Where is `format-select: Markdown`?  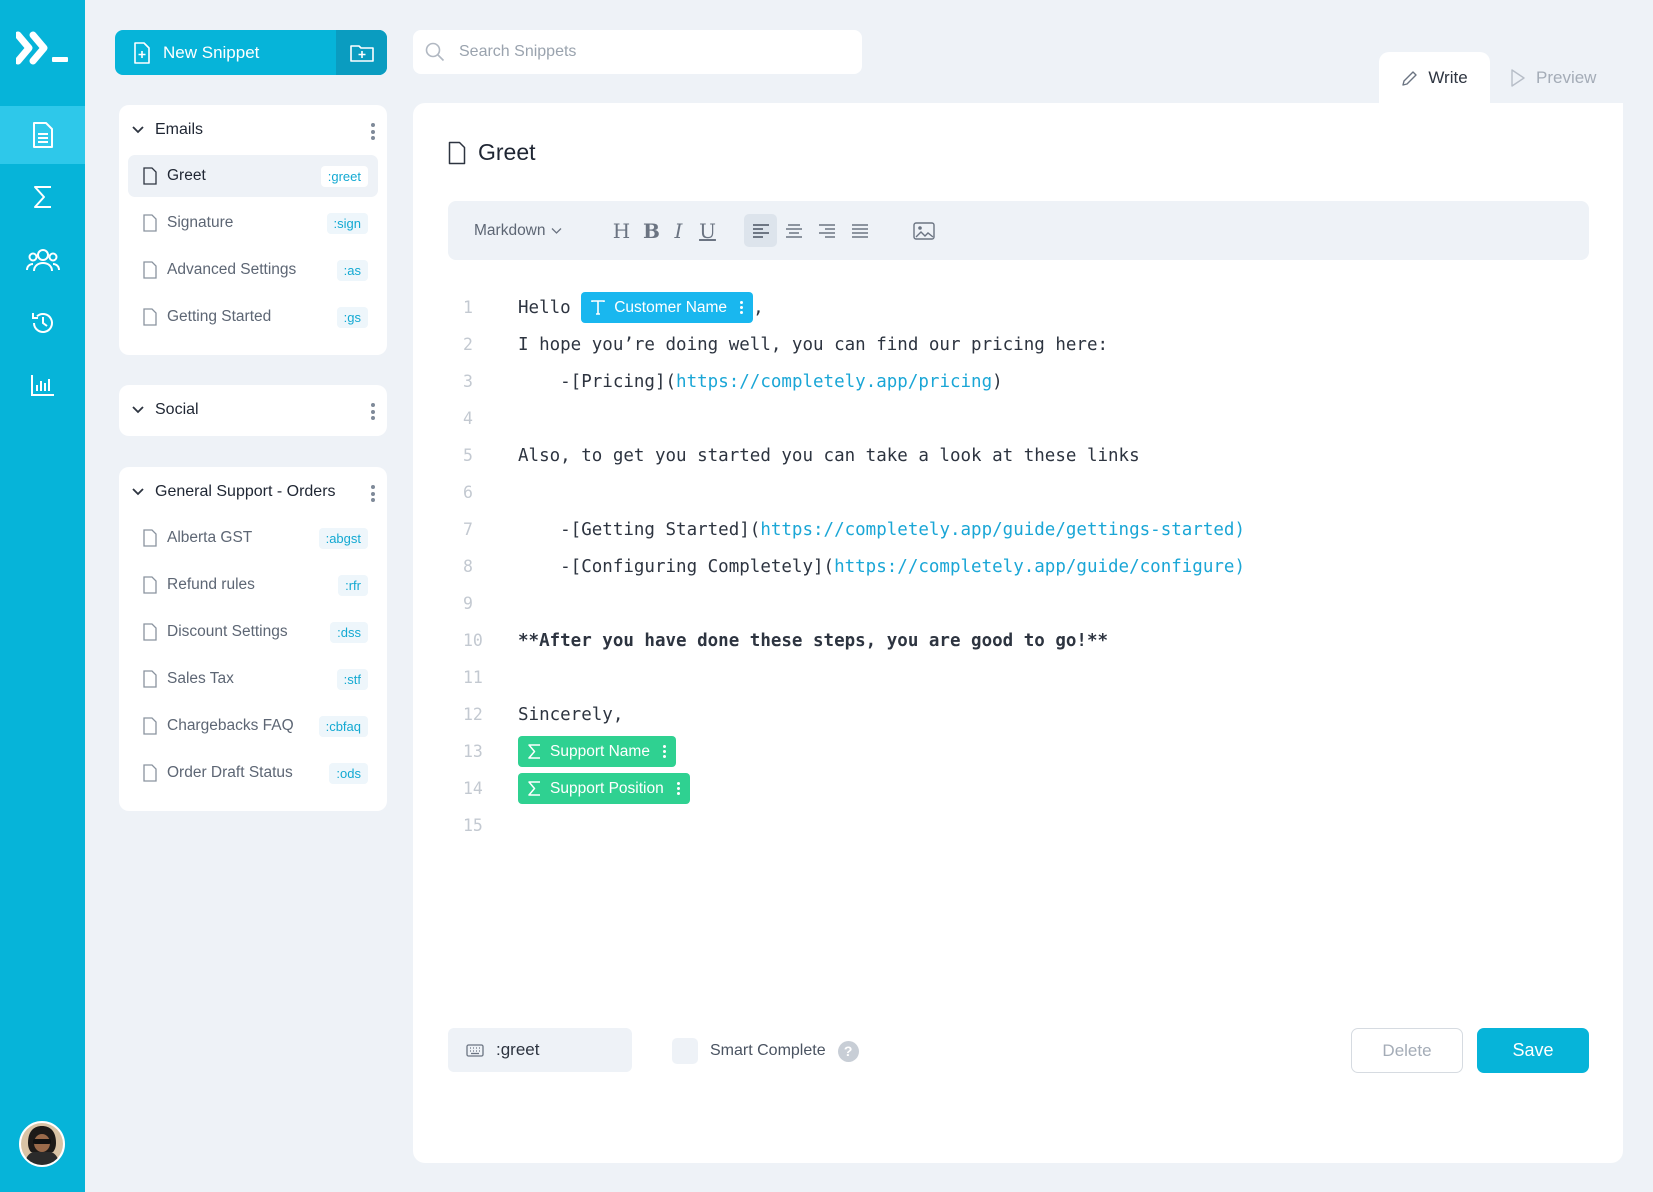
format-select: Markdown is located at coordinates (518, 230).